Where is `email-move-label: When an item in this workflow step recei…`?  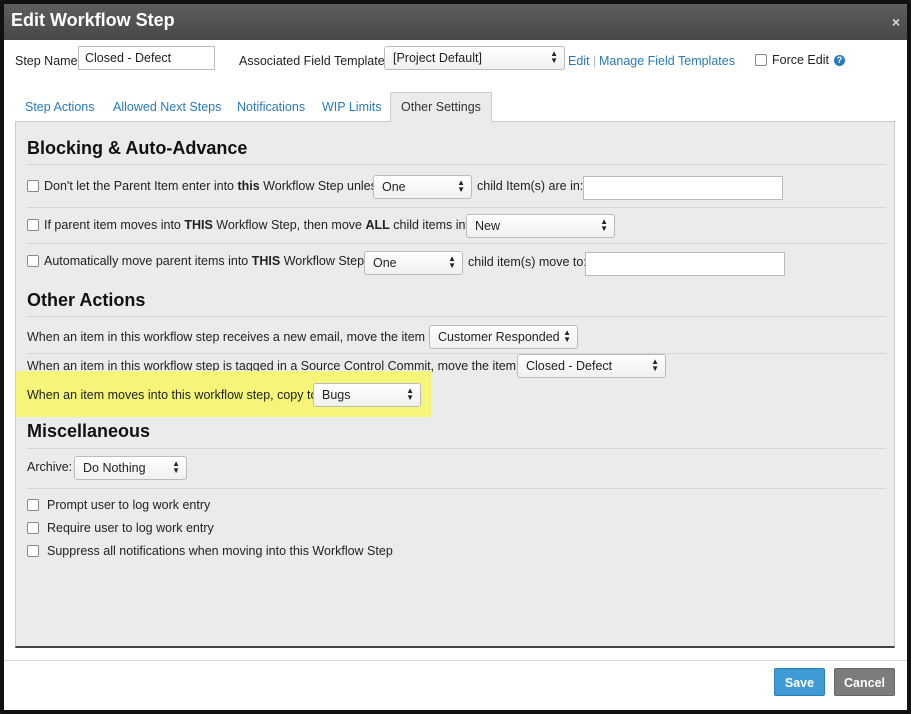
email-move-label: When an item in this workflow step recei… is located at coordinates (235, 337).